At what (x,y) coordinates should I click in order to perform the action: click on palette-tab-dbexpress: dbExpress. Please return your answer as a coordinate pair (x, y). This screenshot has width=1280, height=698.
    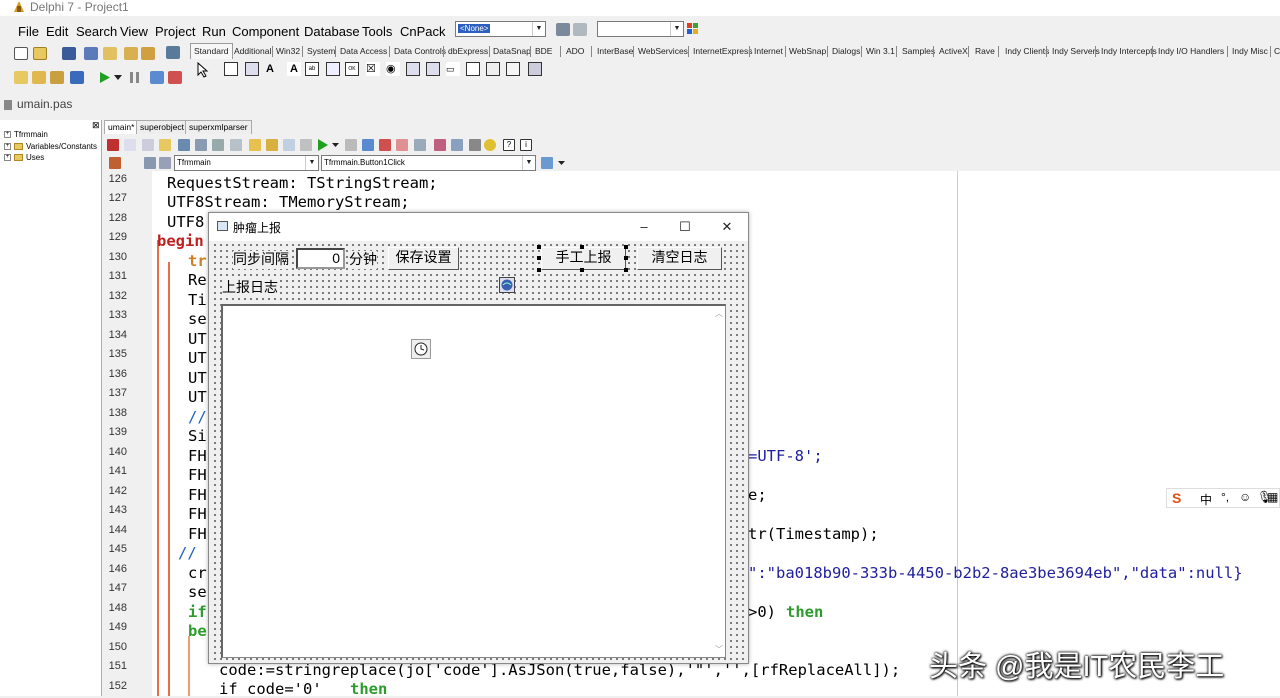
    Looking at the image, I should click on (468, 51).